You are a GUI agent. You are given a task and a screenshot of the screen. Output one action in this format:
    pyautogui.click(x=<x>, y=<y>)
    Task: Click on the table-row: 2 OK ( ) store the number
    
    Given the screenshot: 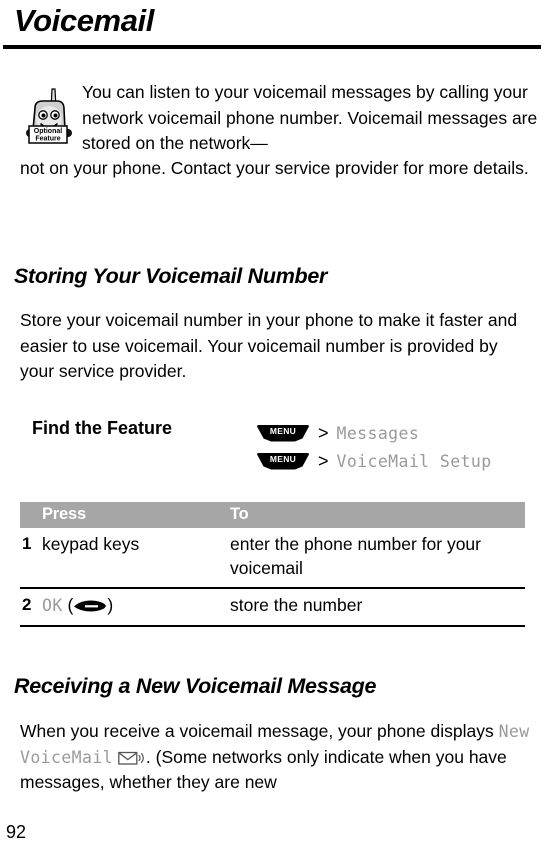 What is the action you would take?
    pyautogui.click(x=272, y=607)
    